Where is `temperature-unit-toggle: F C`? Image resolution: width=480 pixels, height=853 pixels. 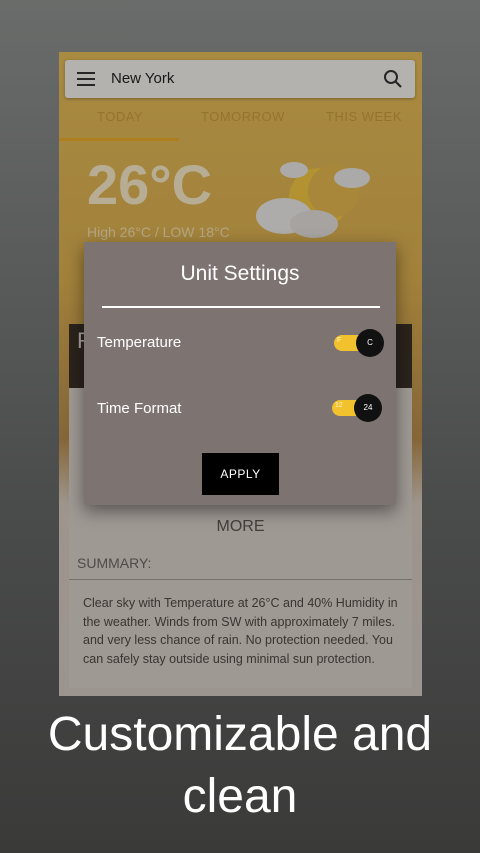 temperature-unit-toggle: F C is located at coordinates (359, 343).